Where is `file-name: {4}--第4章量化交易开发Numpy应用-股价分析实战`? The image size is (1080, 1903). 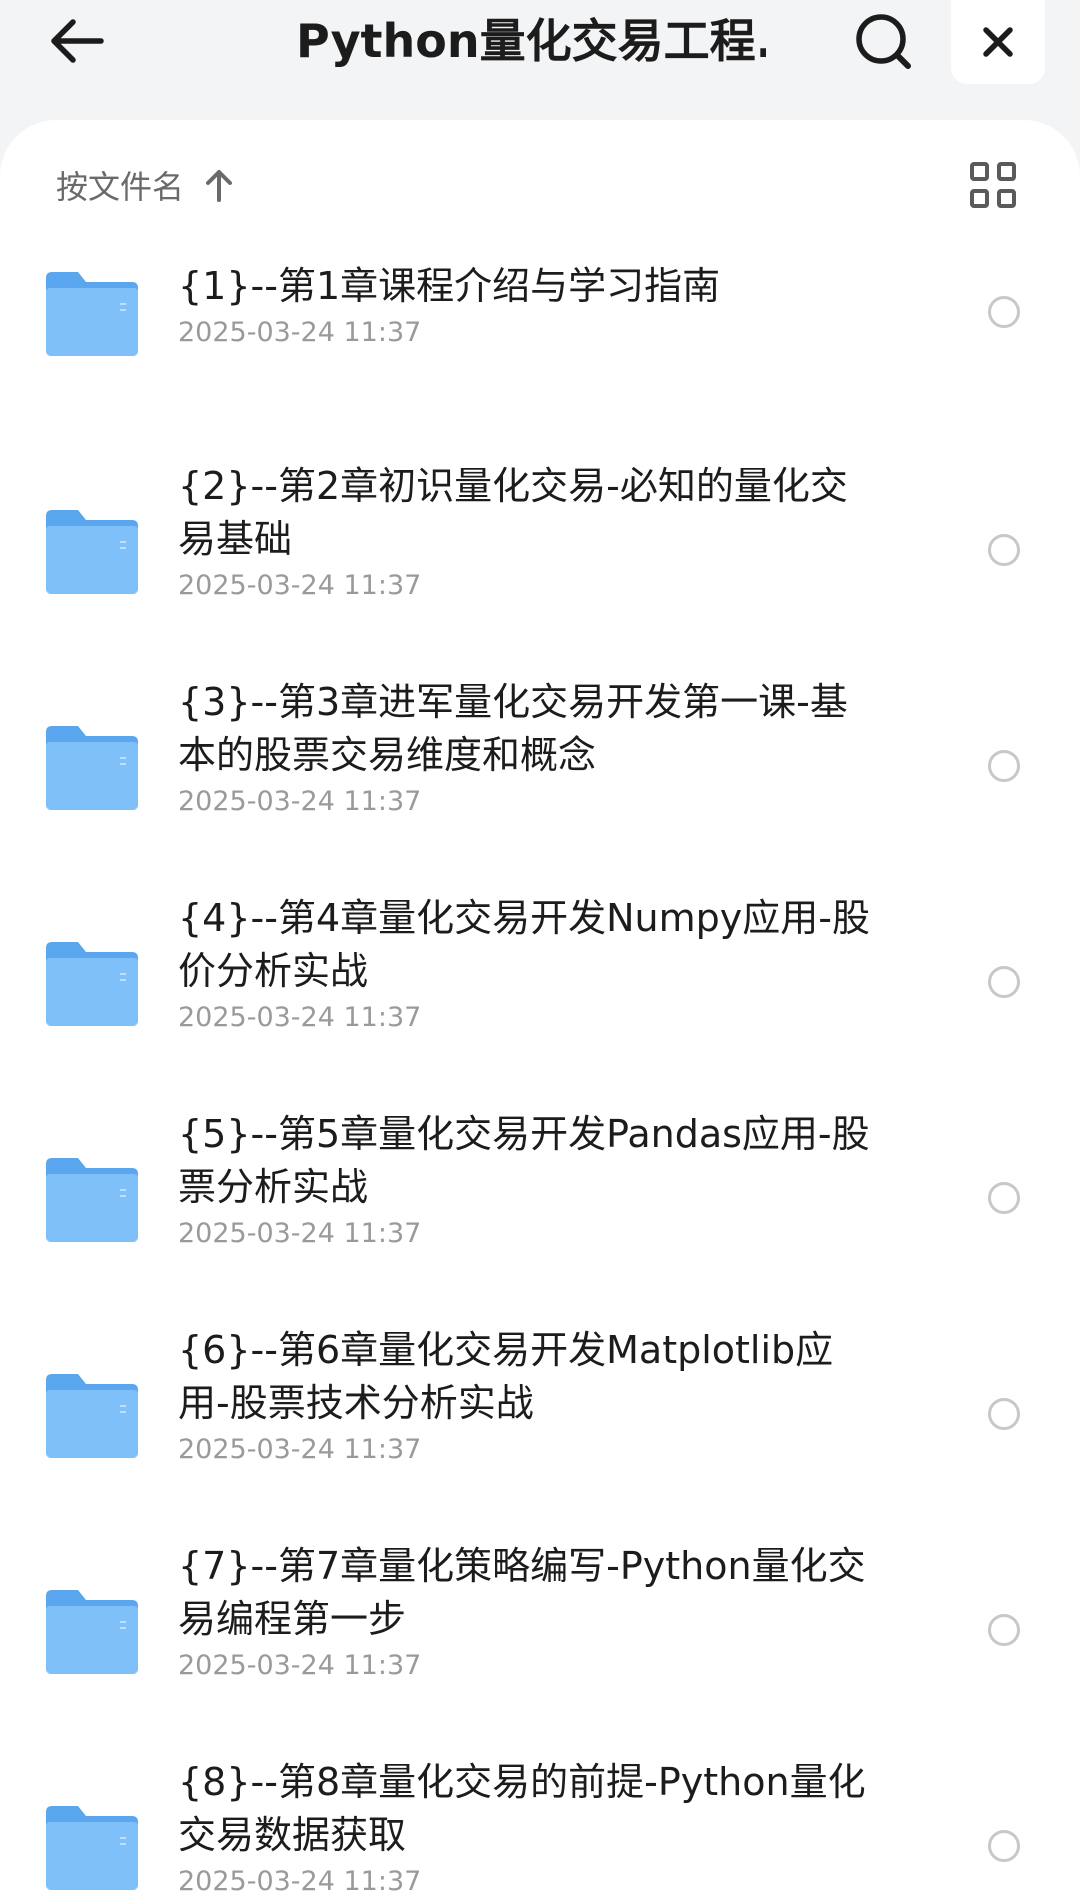 file-name: {4}--第4章量化交易开发Numpy应用-股价分析实战 is located at coordinates (524, 944).